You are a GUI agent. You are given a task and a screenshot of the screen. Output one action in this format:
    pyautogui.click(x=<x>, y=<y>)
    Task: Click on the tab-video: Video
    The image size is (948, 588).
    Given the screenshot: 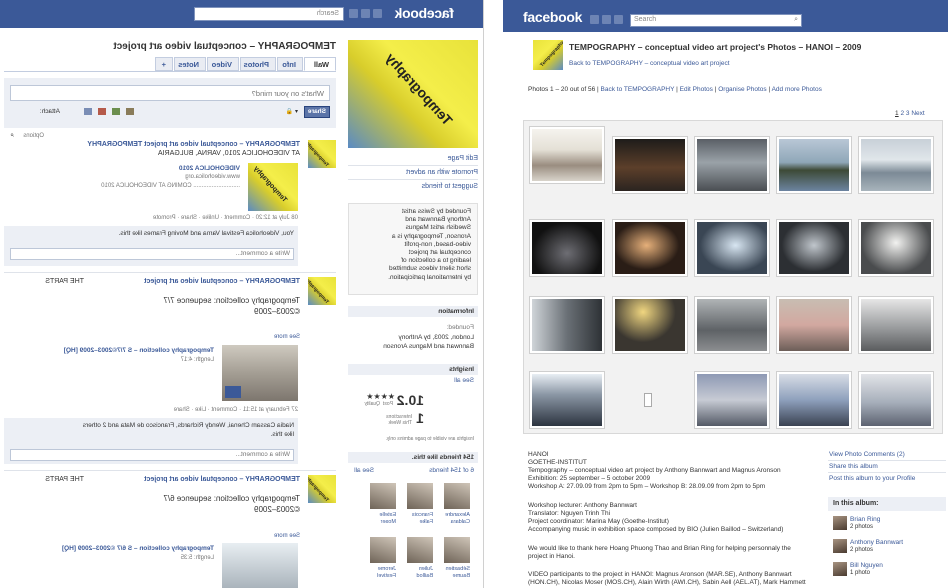 What is the action you would take?
    pyautogui.click(x=223, y=64)
    